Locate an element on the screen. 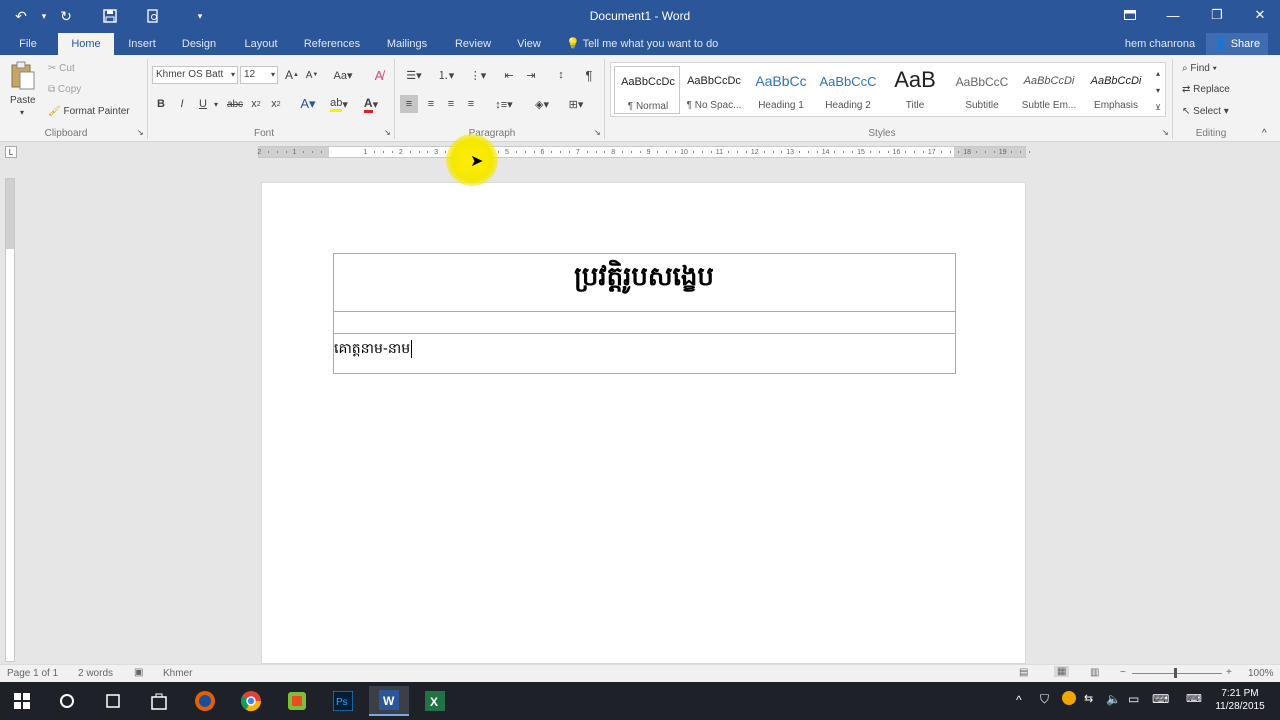 The width and height of the screenshot is (1280, 720). paste-dropdown-icon: ▾ is located at coordinates (22, 112).